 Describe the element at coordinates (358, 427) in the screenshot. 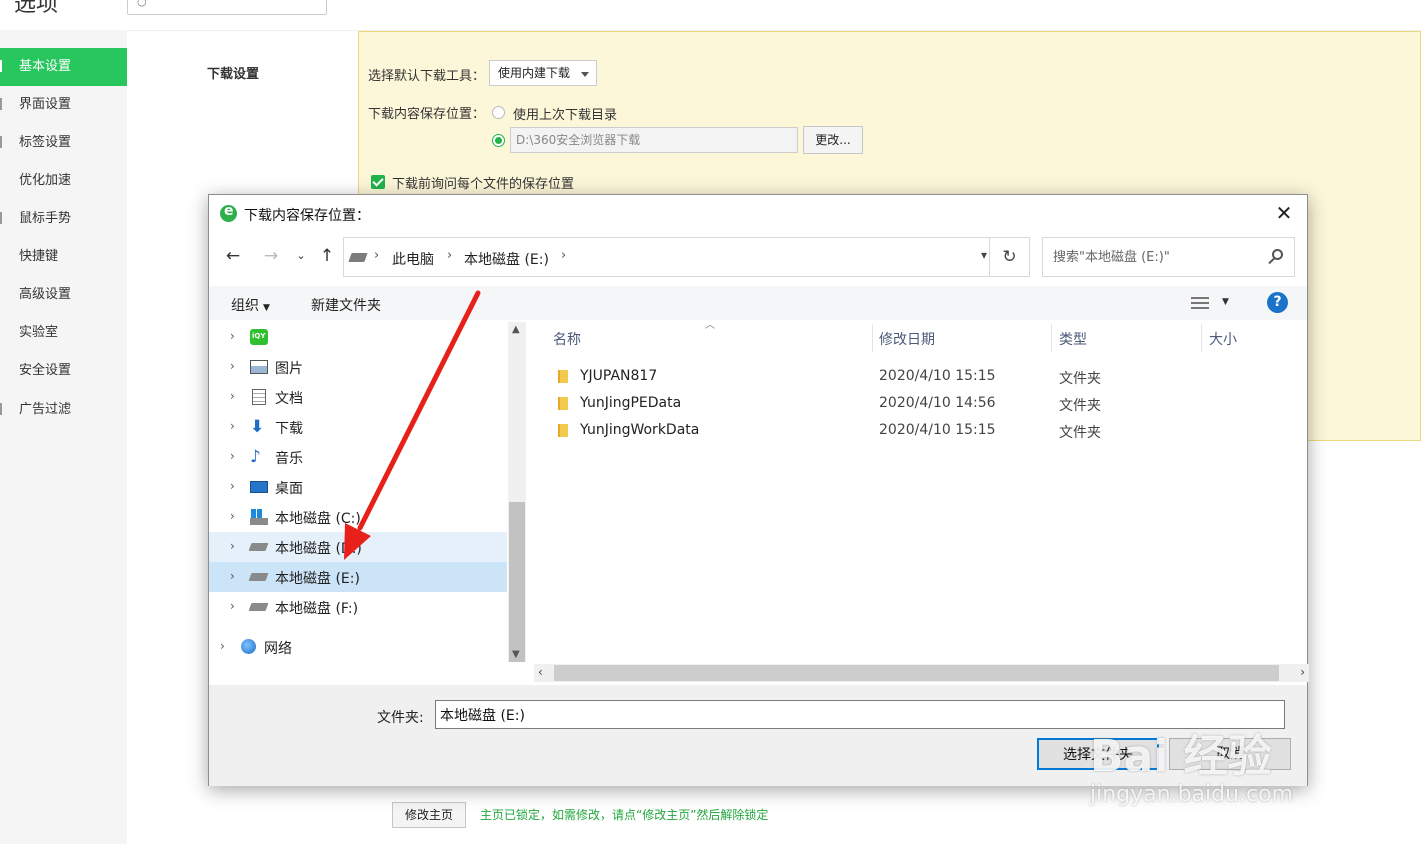

I see `tree-item-downloads: › ⬇ 下载` at that location.